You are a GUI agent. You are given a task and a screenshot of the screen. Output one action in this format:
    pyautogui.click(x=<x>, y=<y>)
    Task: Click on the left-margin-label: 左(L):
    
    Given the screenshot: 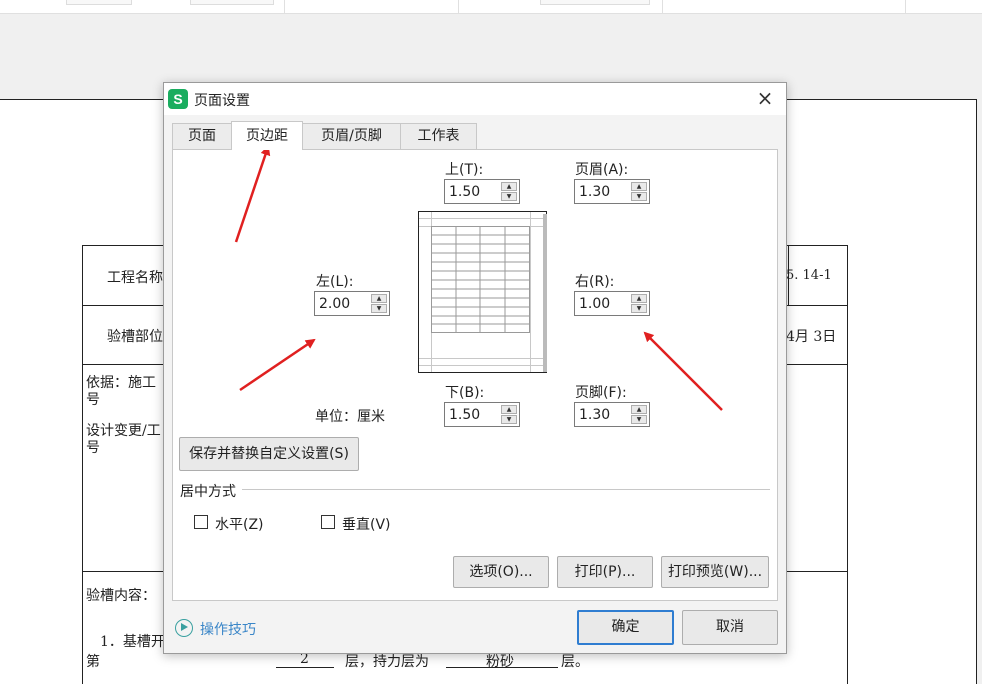 What is the action you would take?
    pyautogui.click(x=335, y=282)
    